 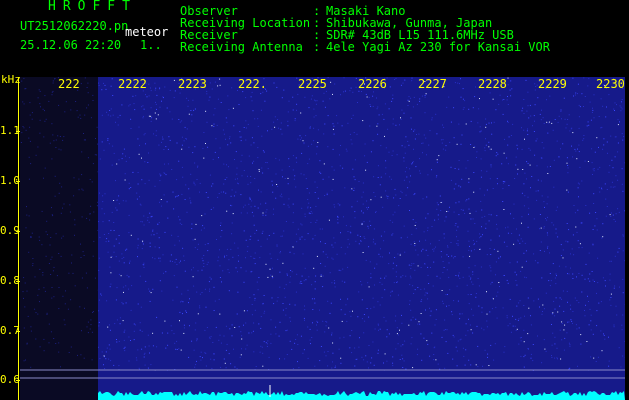 I want to click on time-label: 2230, so click(x=610, y=84).